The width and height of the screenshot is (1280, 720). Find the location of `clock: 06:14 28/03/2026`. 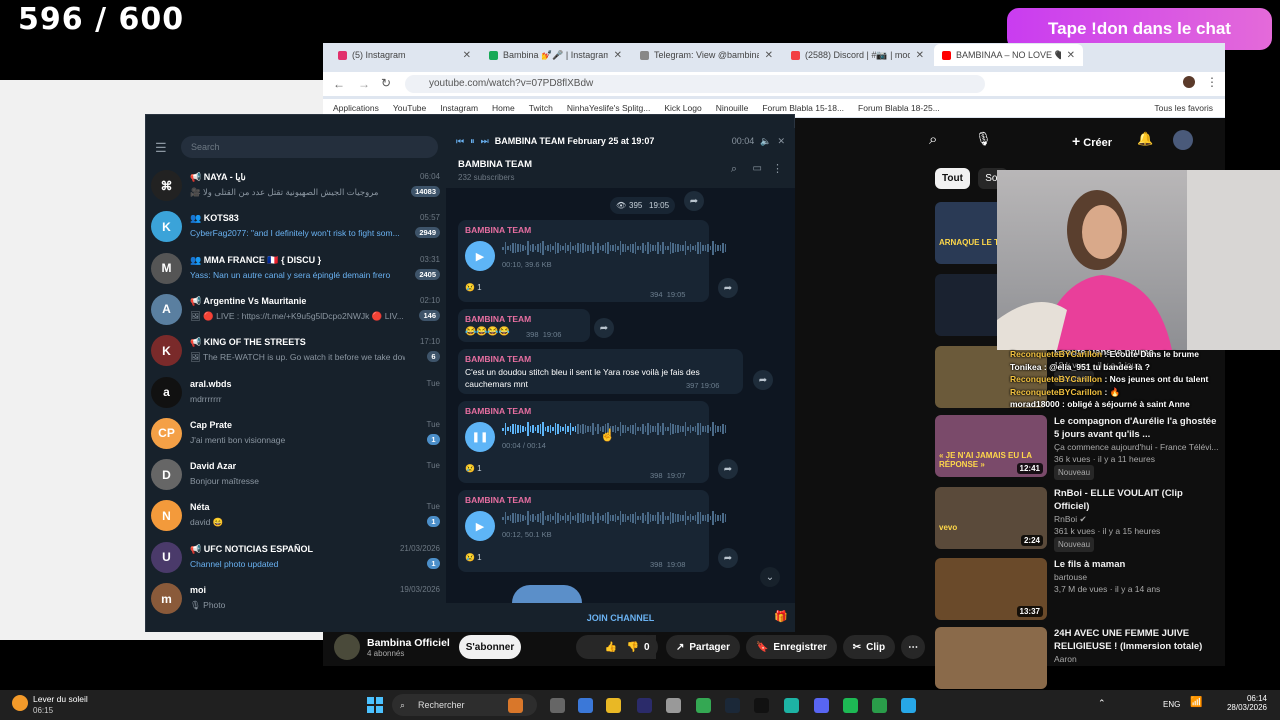

clock: 06:14 28/03/2026 is located at coordinates (1244, 703).